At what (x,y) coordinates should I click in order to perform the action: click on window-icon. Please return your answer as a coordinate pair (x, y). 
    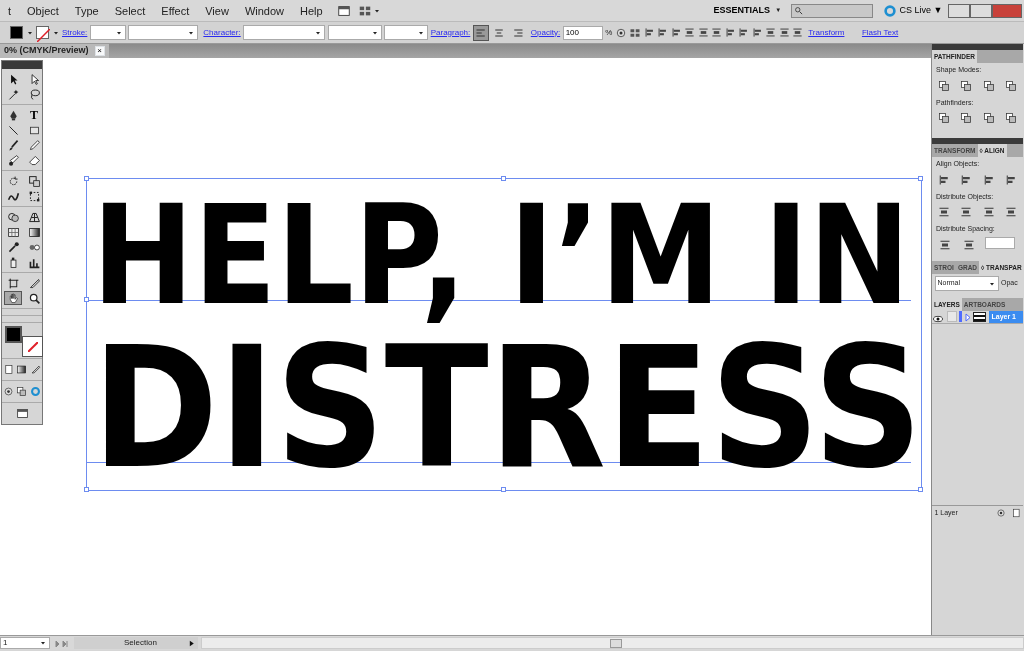
    Looking at the image, I should click on (343, 10).